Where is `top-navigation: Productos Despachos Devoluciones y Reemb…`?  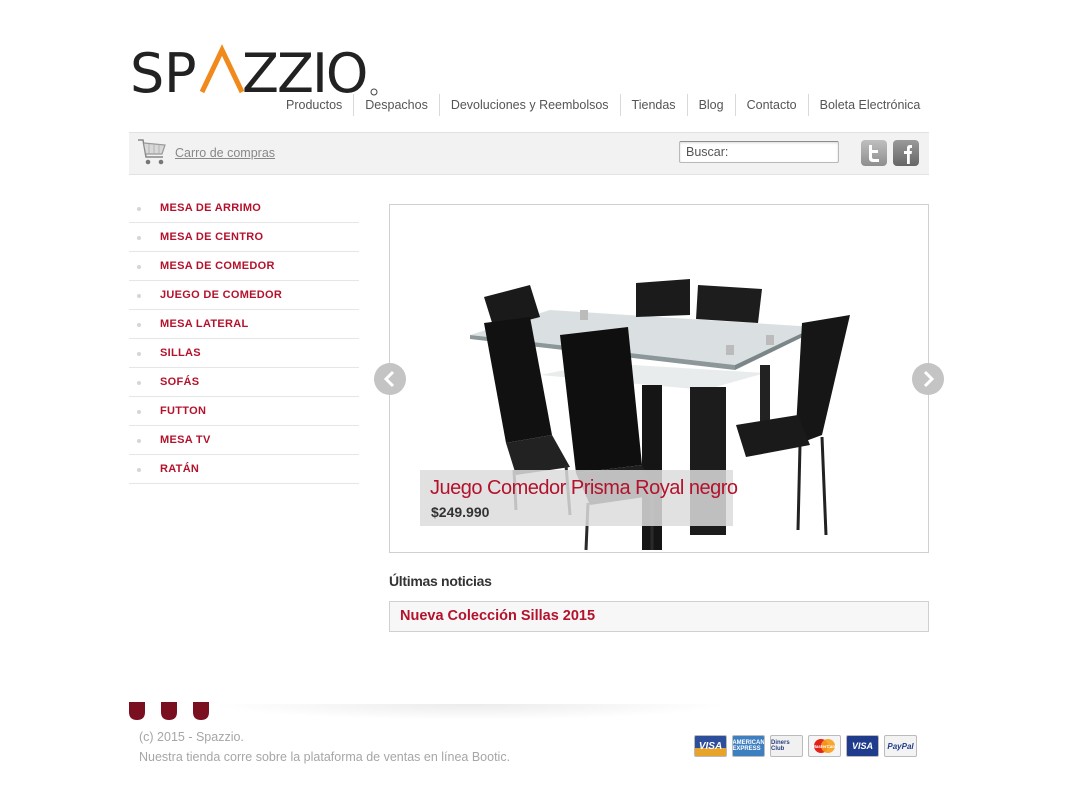
top-navigation: Productos Despachos Devoluciones y Reemb… is located at coordinates (603, 105).